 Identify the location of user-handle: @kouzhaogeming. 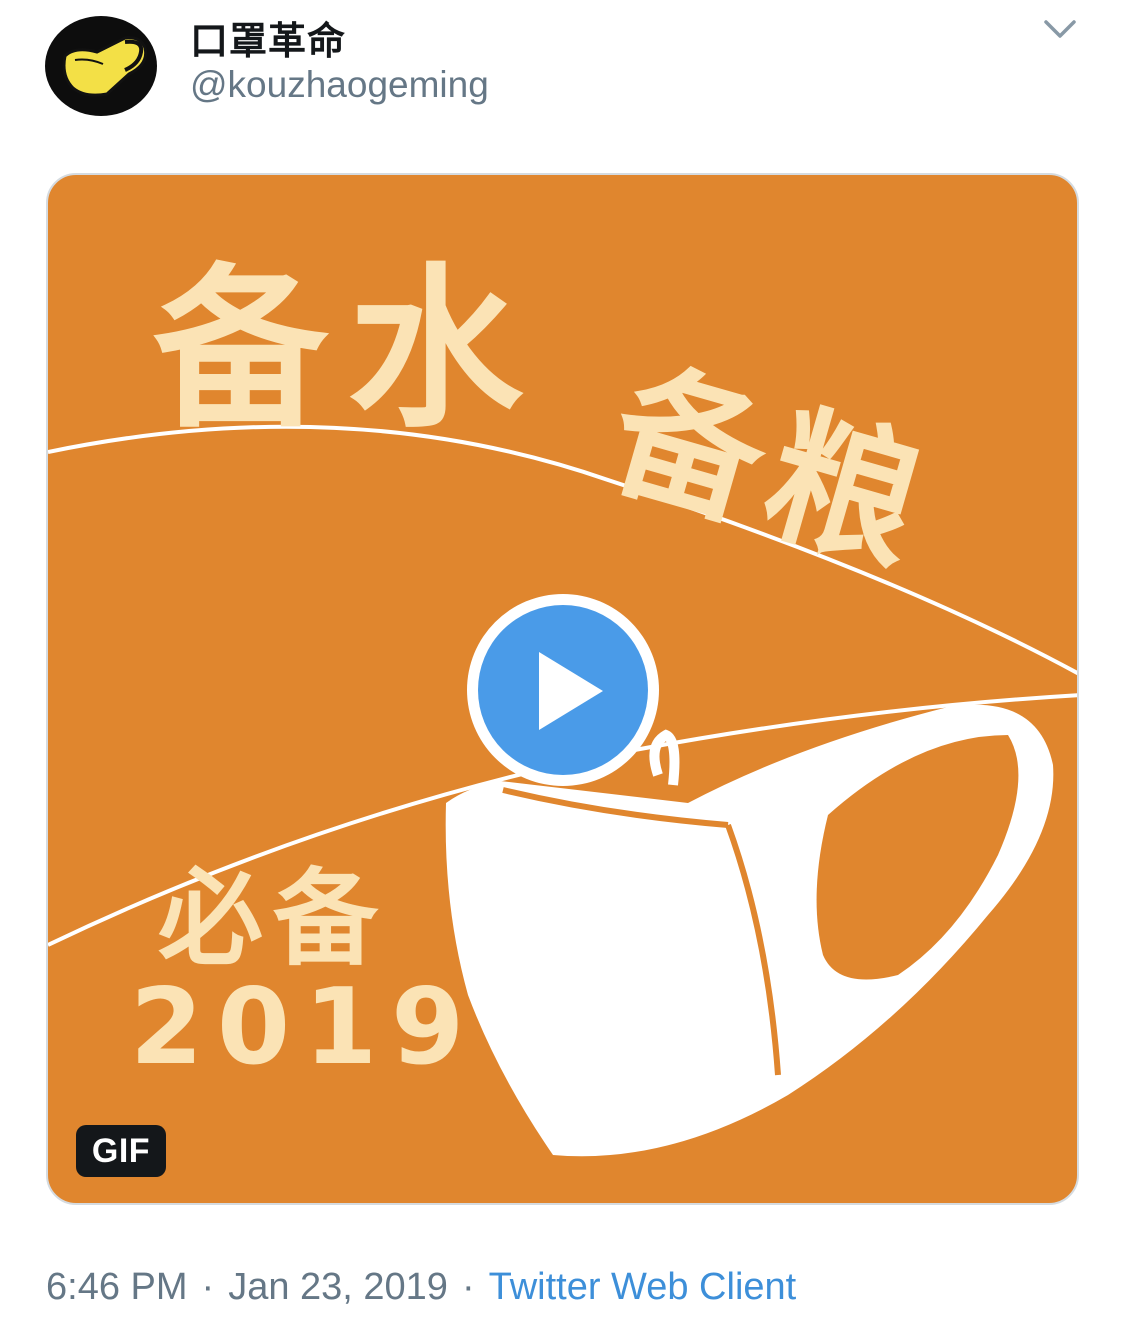
(339, 85).